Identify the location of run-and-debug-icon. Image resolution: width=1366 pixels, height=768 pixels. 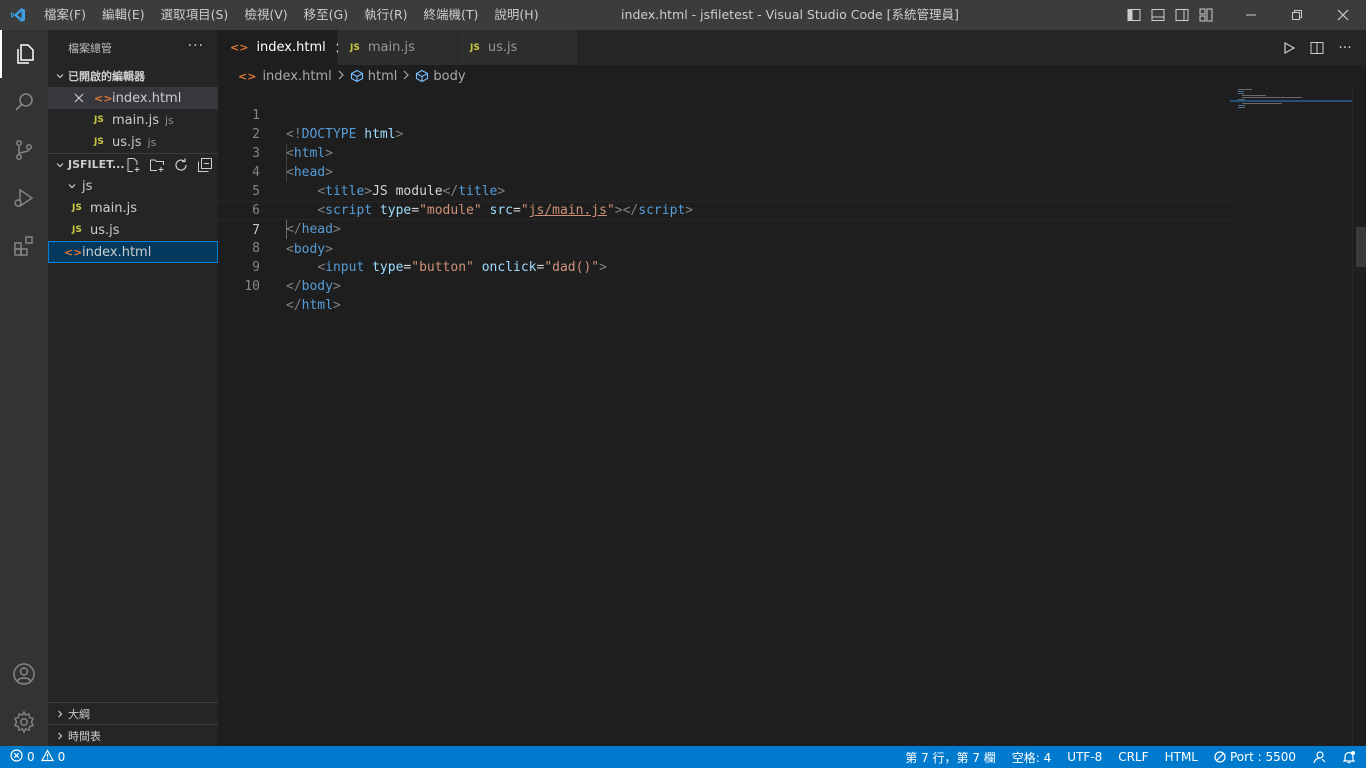
(24, 198).